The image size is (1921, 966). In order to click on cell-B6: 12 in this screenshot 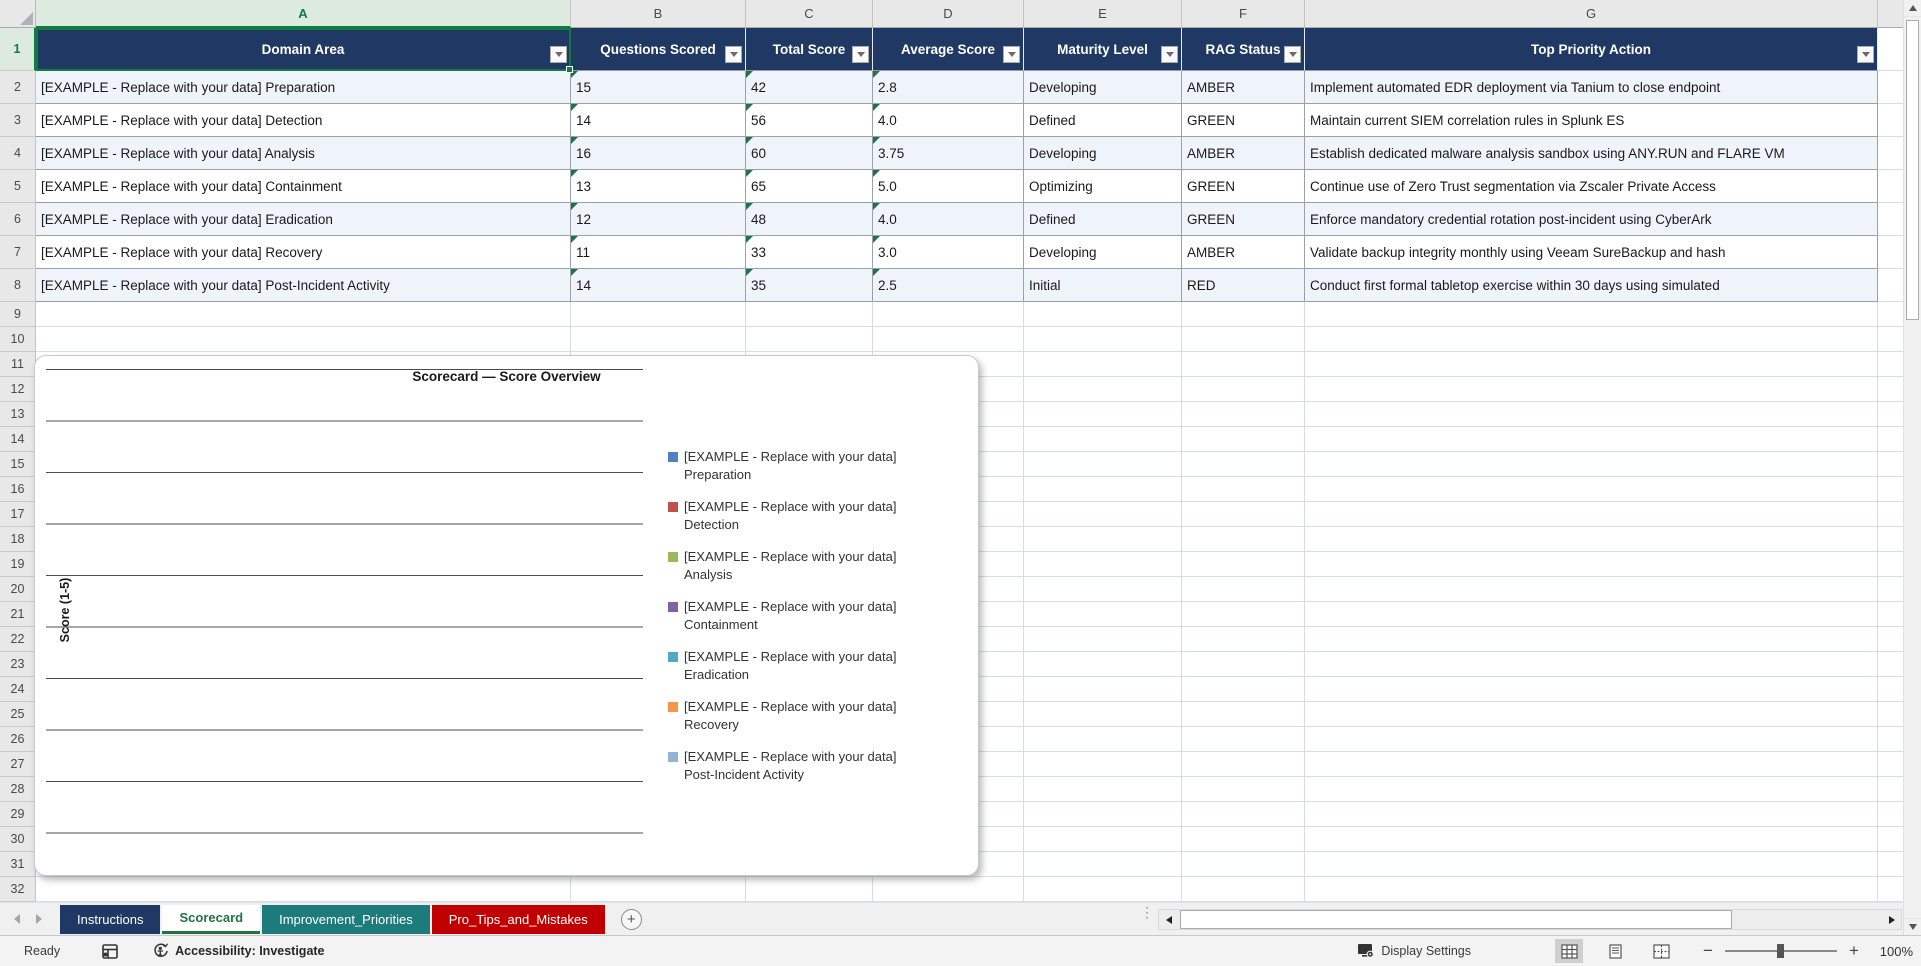, I will do `click(658, 219)`.